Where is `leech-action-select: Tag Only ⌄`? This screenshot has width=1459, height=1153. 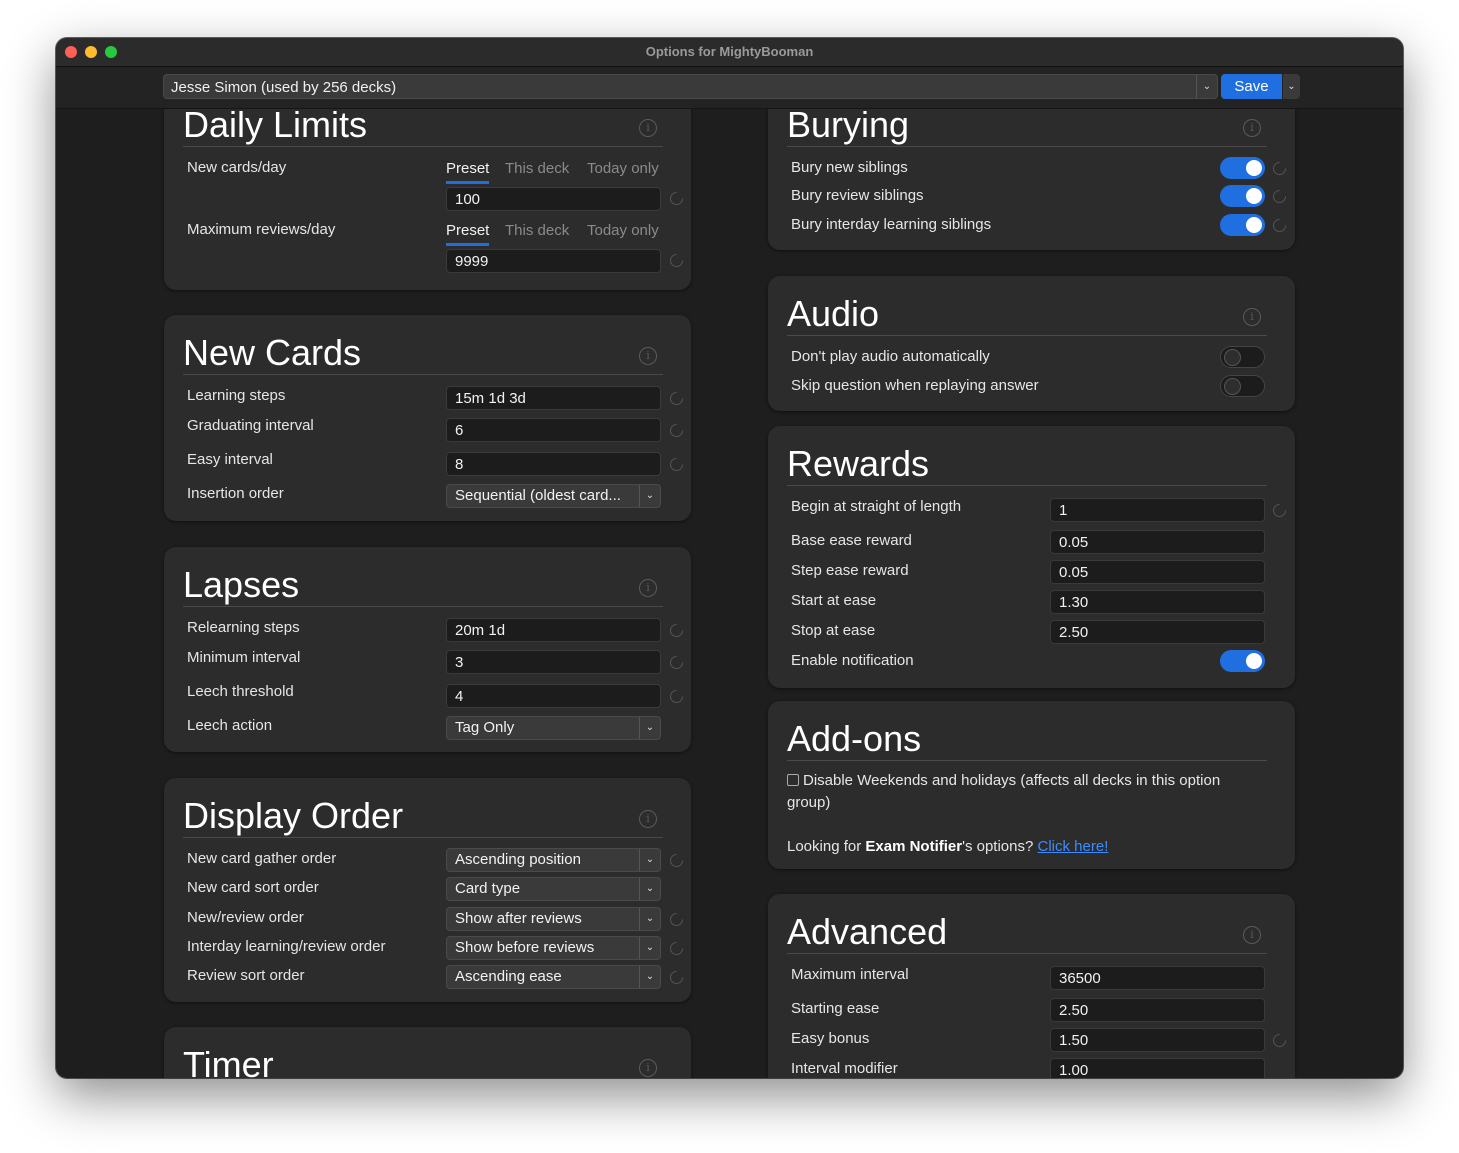 leech-action-select: Tag Only ⌄ is located at coordinates (553, 728).